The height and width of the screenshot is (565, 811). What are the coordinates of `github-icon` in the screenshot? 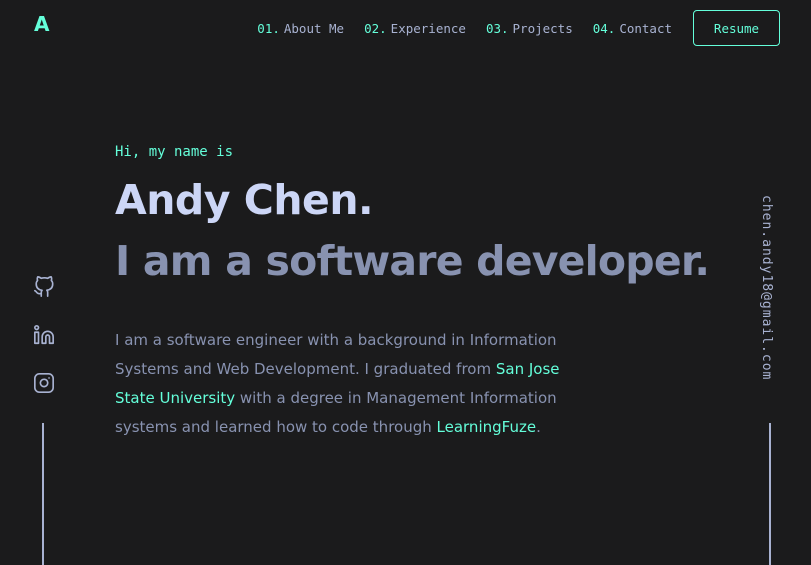 It's located at (44, 286).